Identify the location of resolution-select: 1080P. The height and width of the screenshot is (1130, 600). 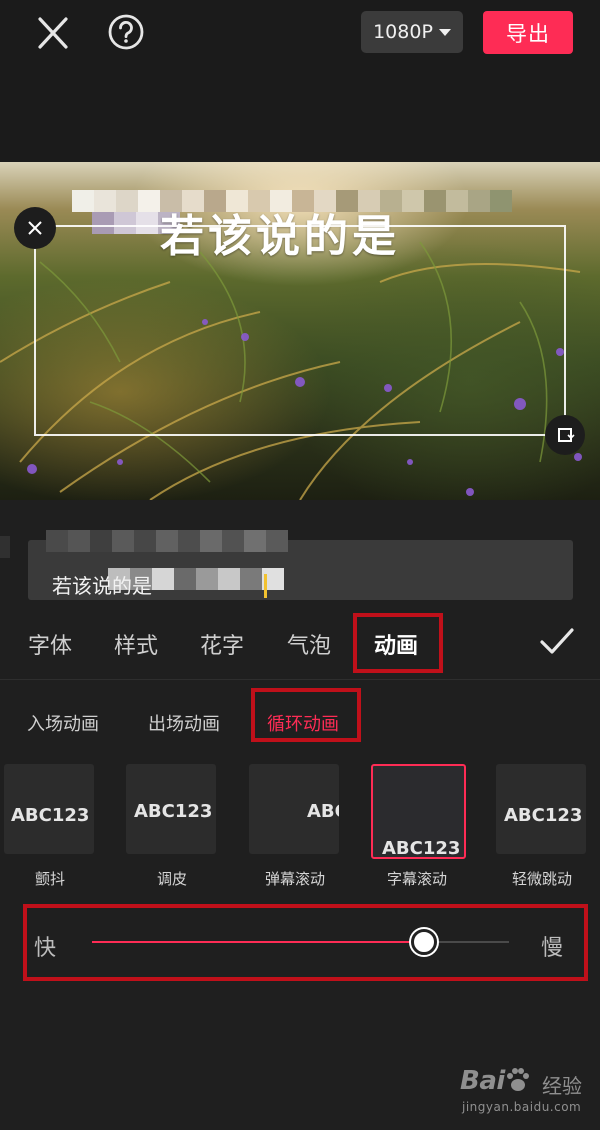
(412, 32).